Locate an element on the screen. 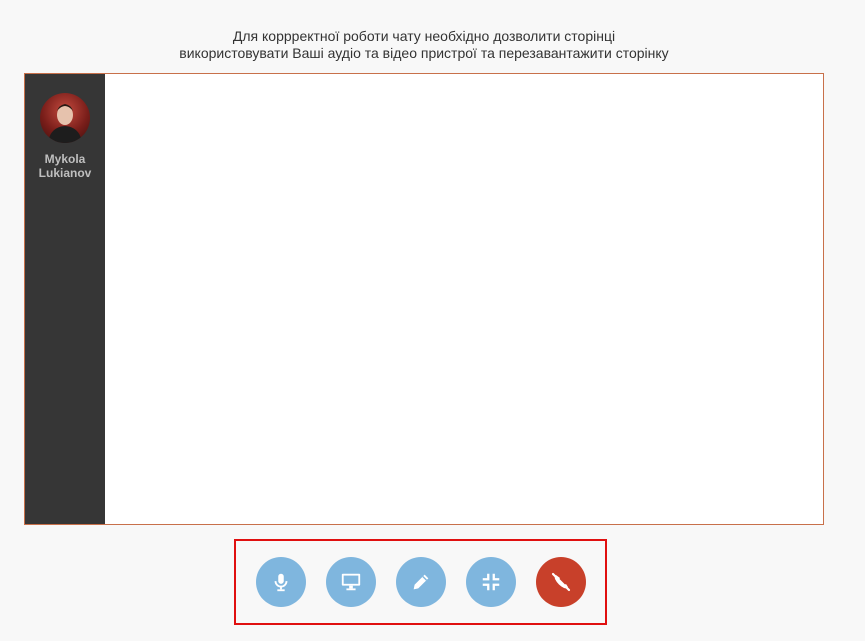  participants-sidebar: Mykola Lukianov is located at coordinates (65, 299).